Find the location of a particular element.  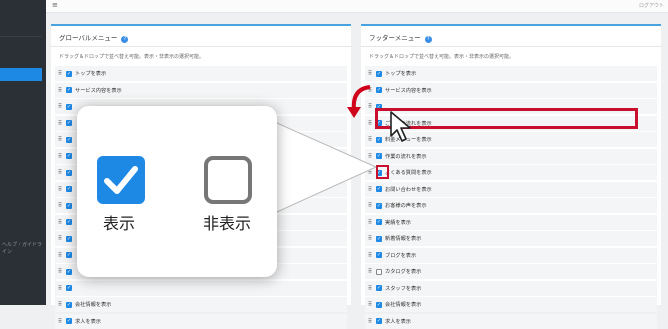

show-label: 表示 is located at coordinates (119, 223).